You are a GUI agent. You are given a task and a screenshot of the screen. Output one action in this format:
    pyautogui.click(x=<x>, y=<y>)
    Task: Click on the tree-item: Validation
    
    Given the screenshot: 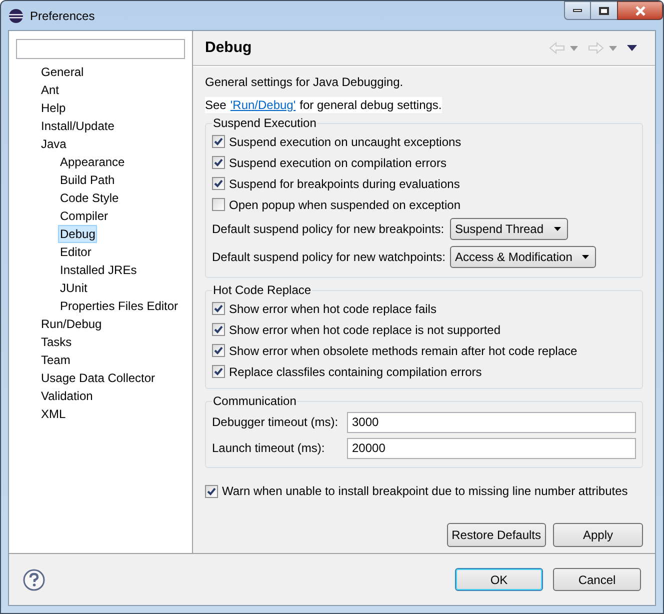 What is the action you would take?
    pyautogui.click(x=67, y=396)
    